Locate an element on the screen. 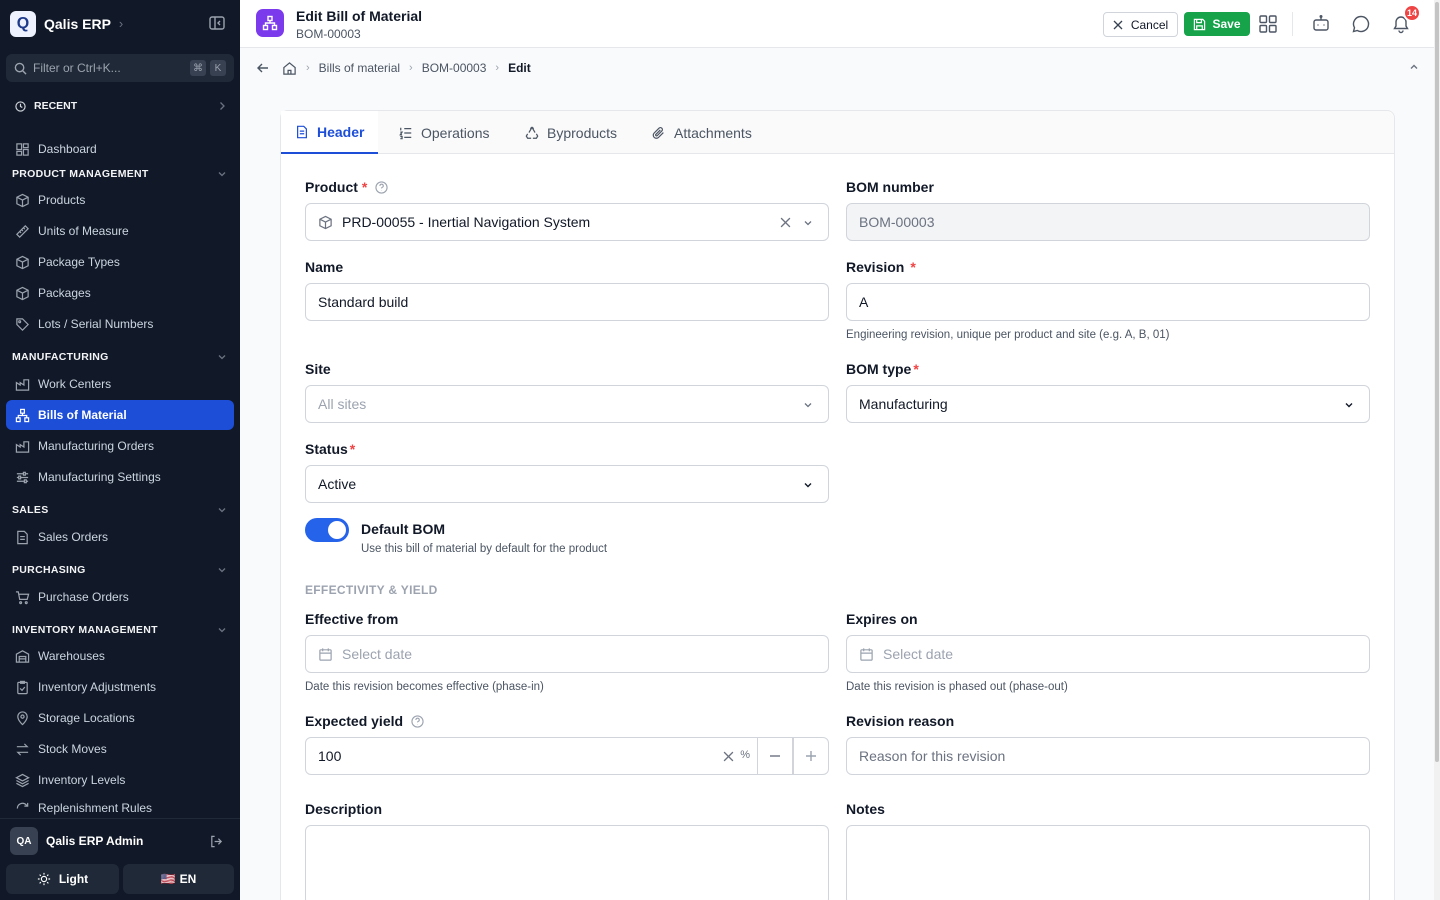 The height and width of the screenshot is (900, 1440). revision-label-text: Revision is located at coordinates (875, 267).